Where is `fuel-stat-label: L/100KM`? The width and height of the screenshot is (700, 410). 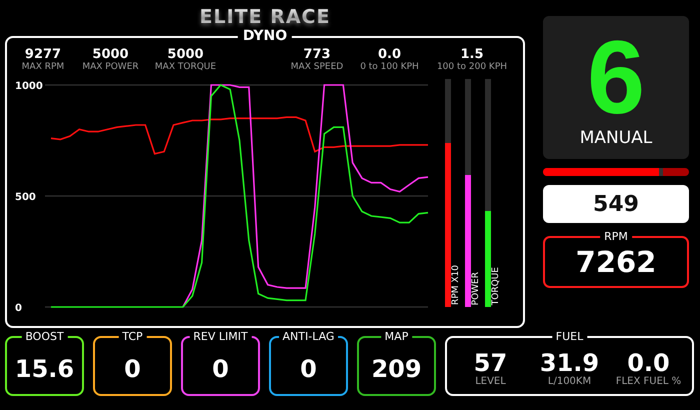 fuel-stat-label: L/100KM is located at coordinates (570, 382).